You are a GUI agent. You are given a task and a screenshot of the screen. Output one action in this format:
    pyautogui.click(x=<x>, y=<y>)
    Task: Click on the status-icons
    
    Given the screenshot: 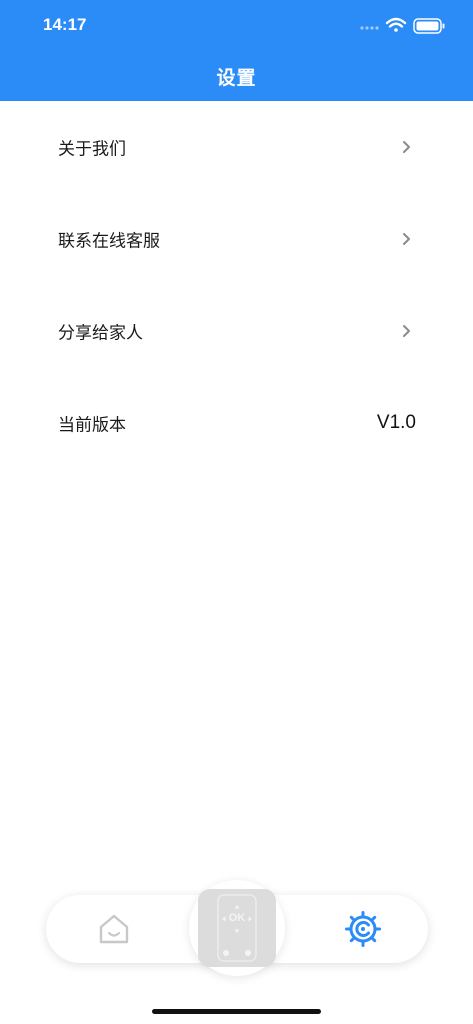 What is the action you would take?
    pyautogui.click(x=404, y=26)
    